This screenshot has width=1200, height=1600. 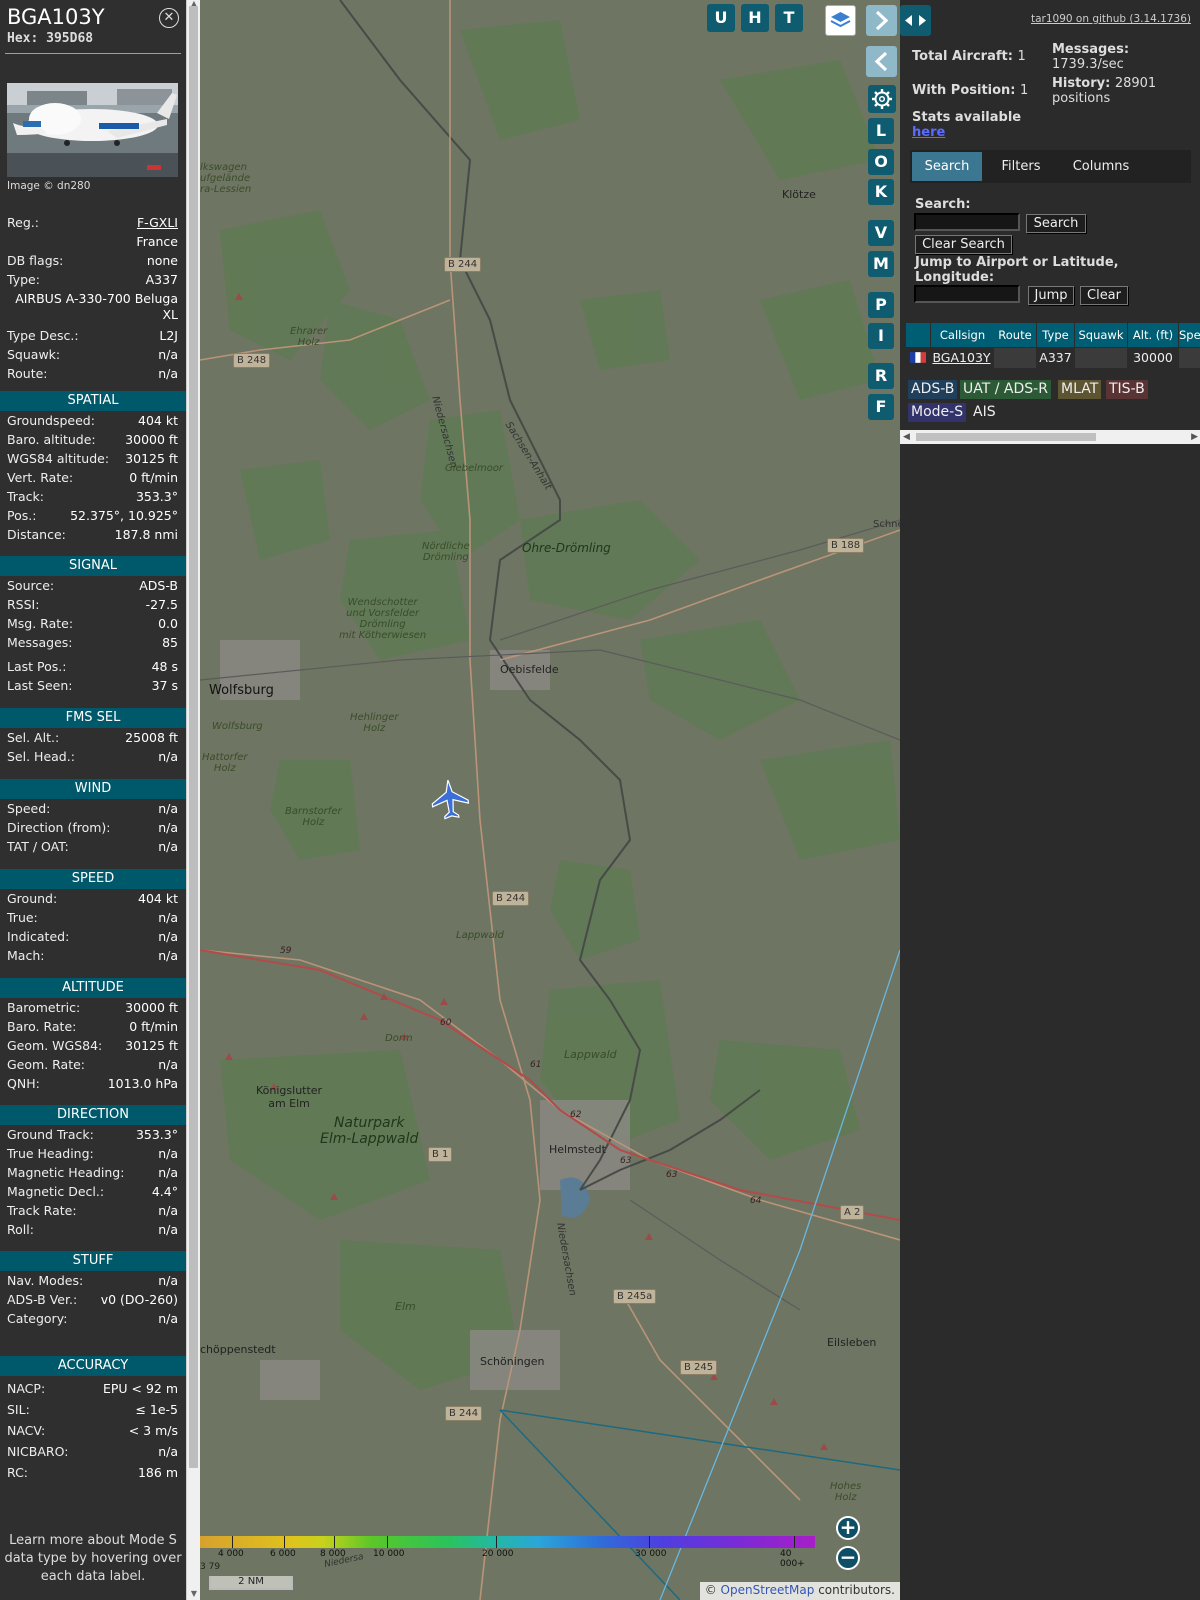 I want to click on info-label: Geom. WGS84:, so click(x=54, y=1045).